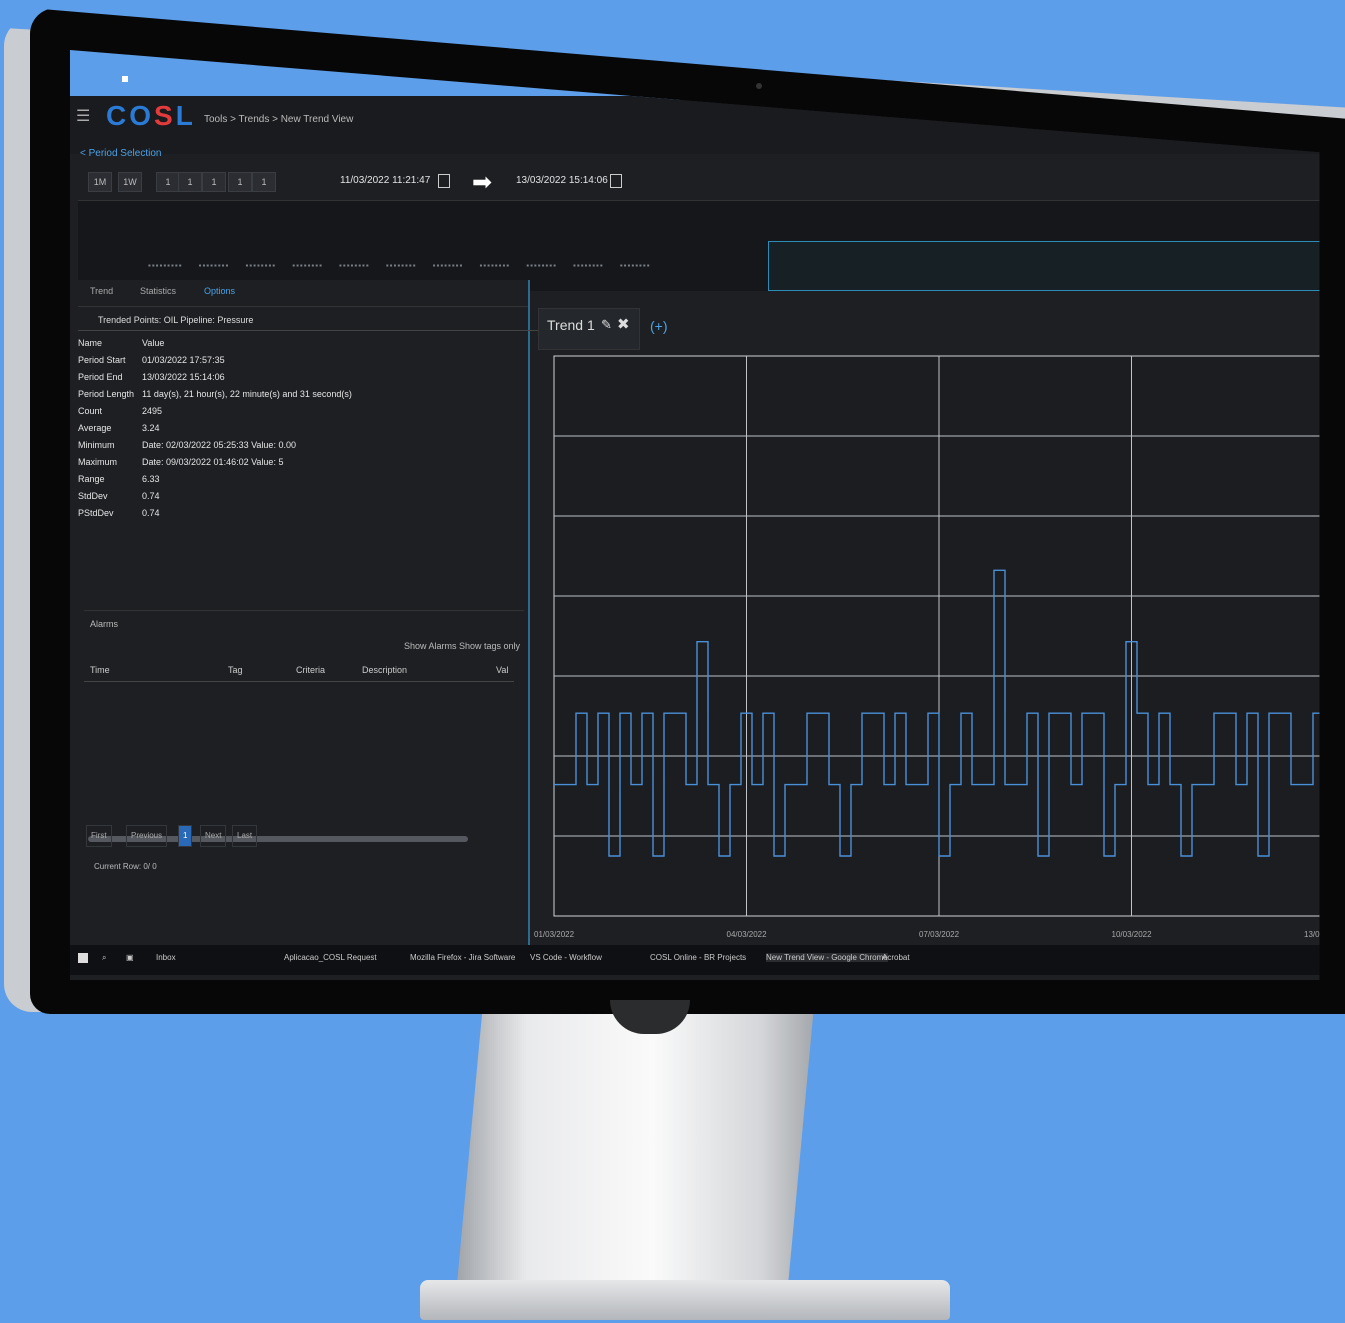 The image size is (1345, 1323). Describe the element at coordinates (298, 431) in the screenshot. I see `stats-row: Average 3.24` at that location.